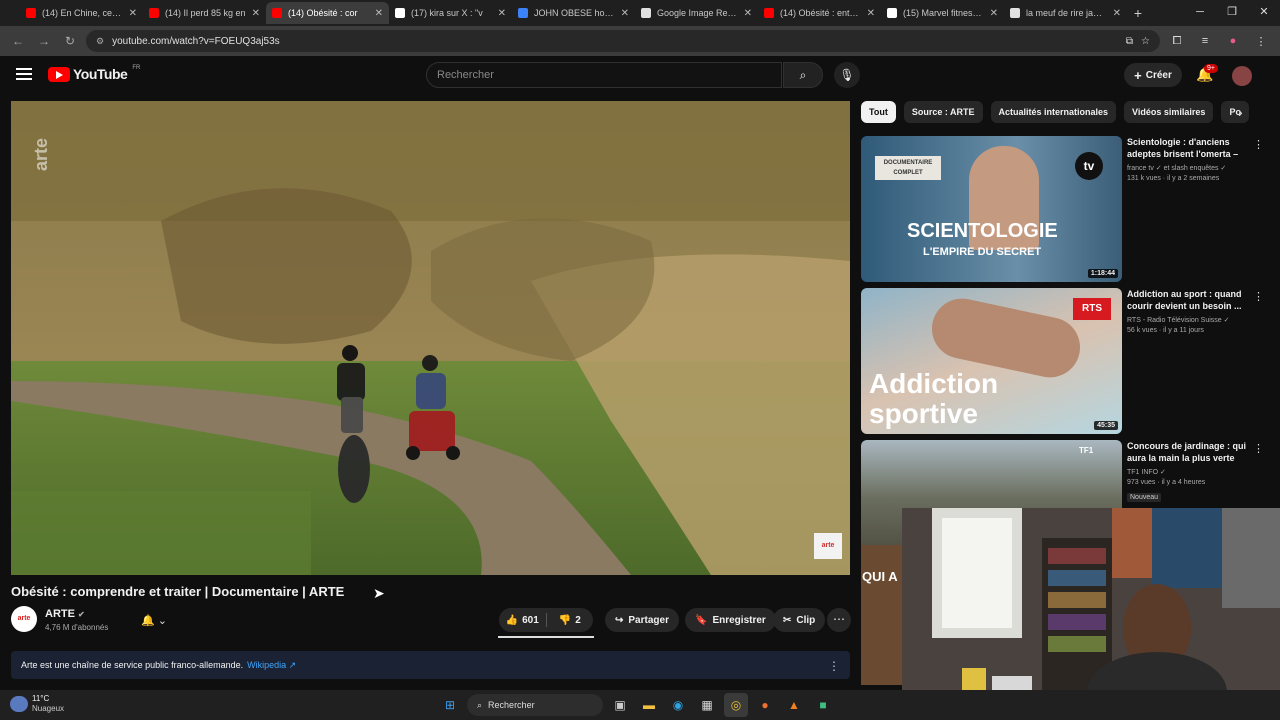 This screenshot has width=1280, height=720. I want to click on subscriber-count: 4,76 M d'abonnés, so click(77, 627).